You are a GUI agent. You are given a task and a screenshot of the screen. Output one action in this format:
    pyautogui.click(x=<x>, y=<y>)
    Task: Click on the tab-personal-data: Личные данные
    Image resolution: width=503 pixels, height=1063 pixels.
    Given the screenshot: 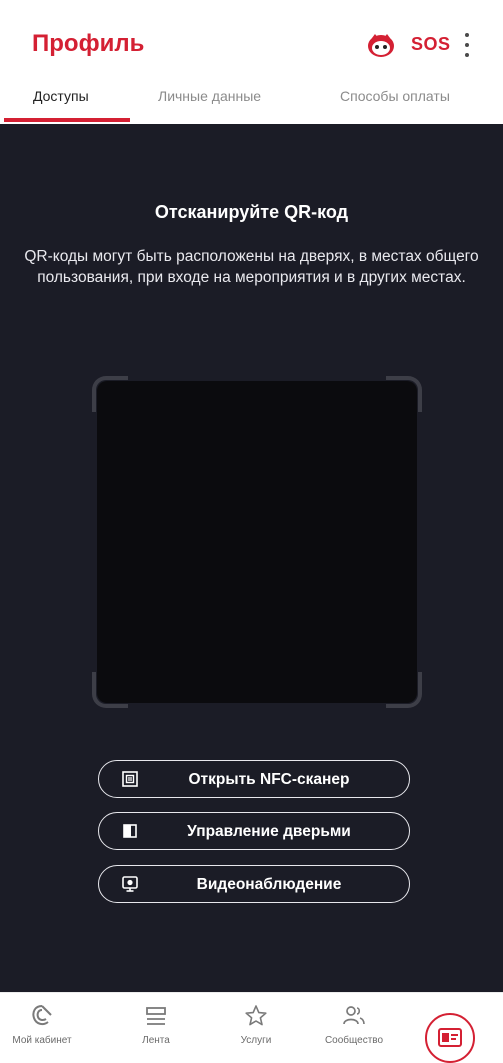 What is the action you would take?
    pyautogui.click(x=209, y=96)
    